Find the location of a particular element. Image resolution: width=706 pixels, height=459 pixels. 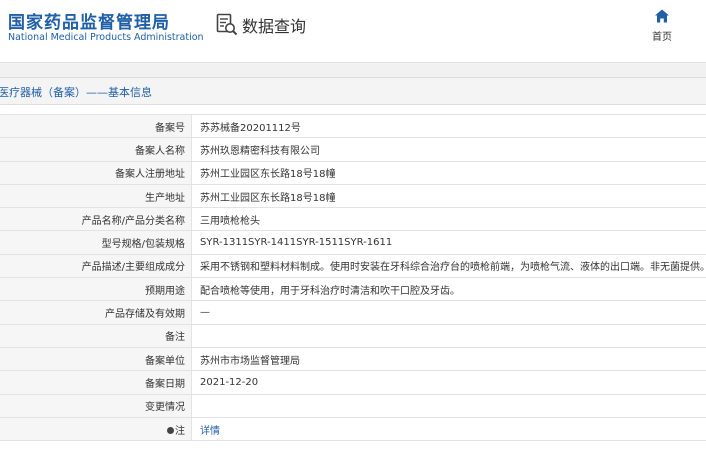

data-query-nav: 数据查询 is located at coordinates (261, 25).